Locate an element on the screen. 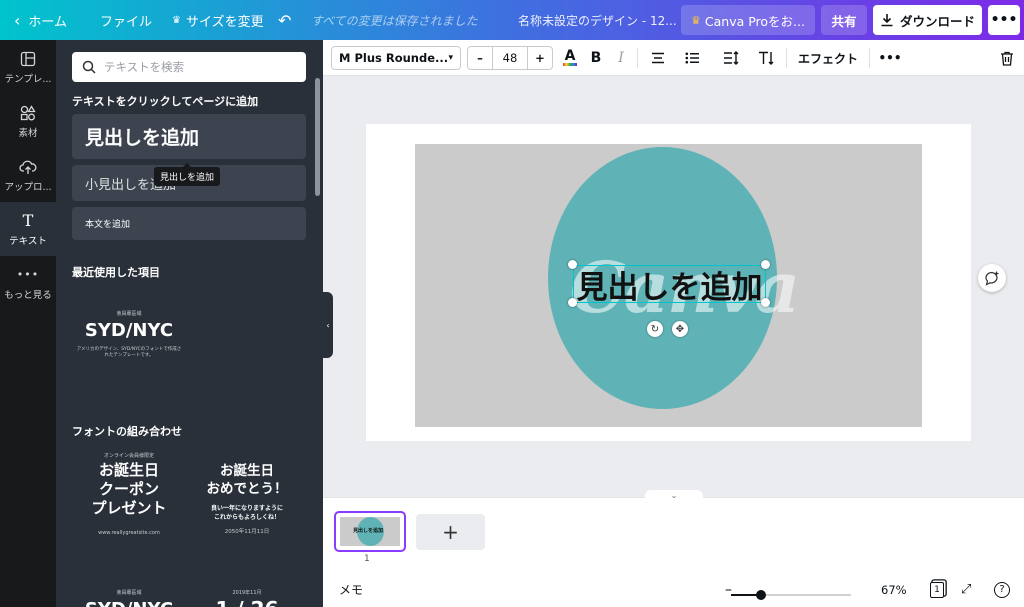 The width and height of the screenshot is (1024, 607). comment-add-icon is located at coordinates (992, 278).